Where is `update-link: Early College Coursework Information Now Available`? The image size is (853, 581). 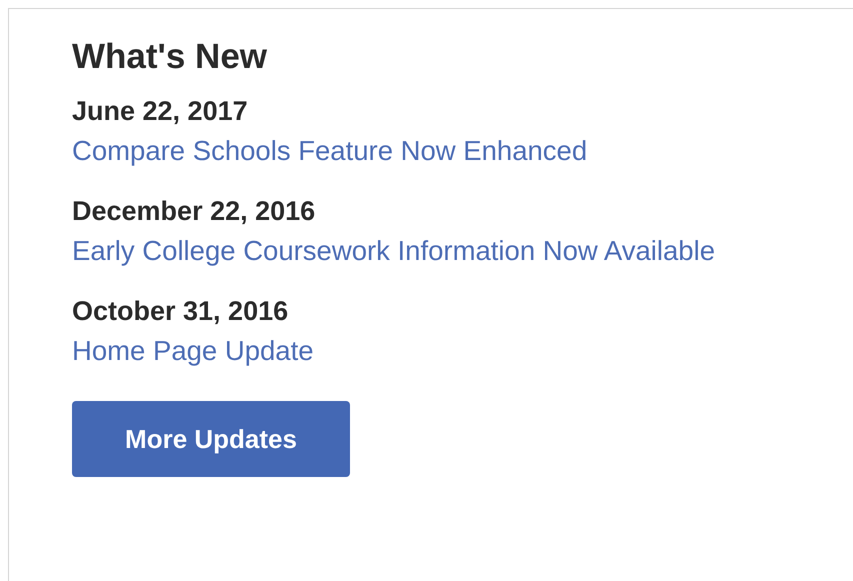 update-link: Early College Coursework Information Now Available is located at coordinates (393, 251).